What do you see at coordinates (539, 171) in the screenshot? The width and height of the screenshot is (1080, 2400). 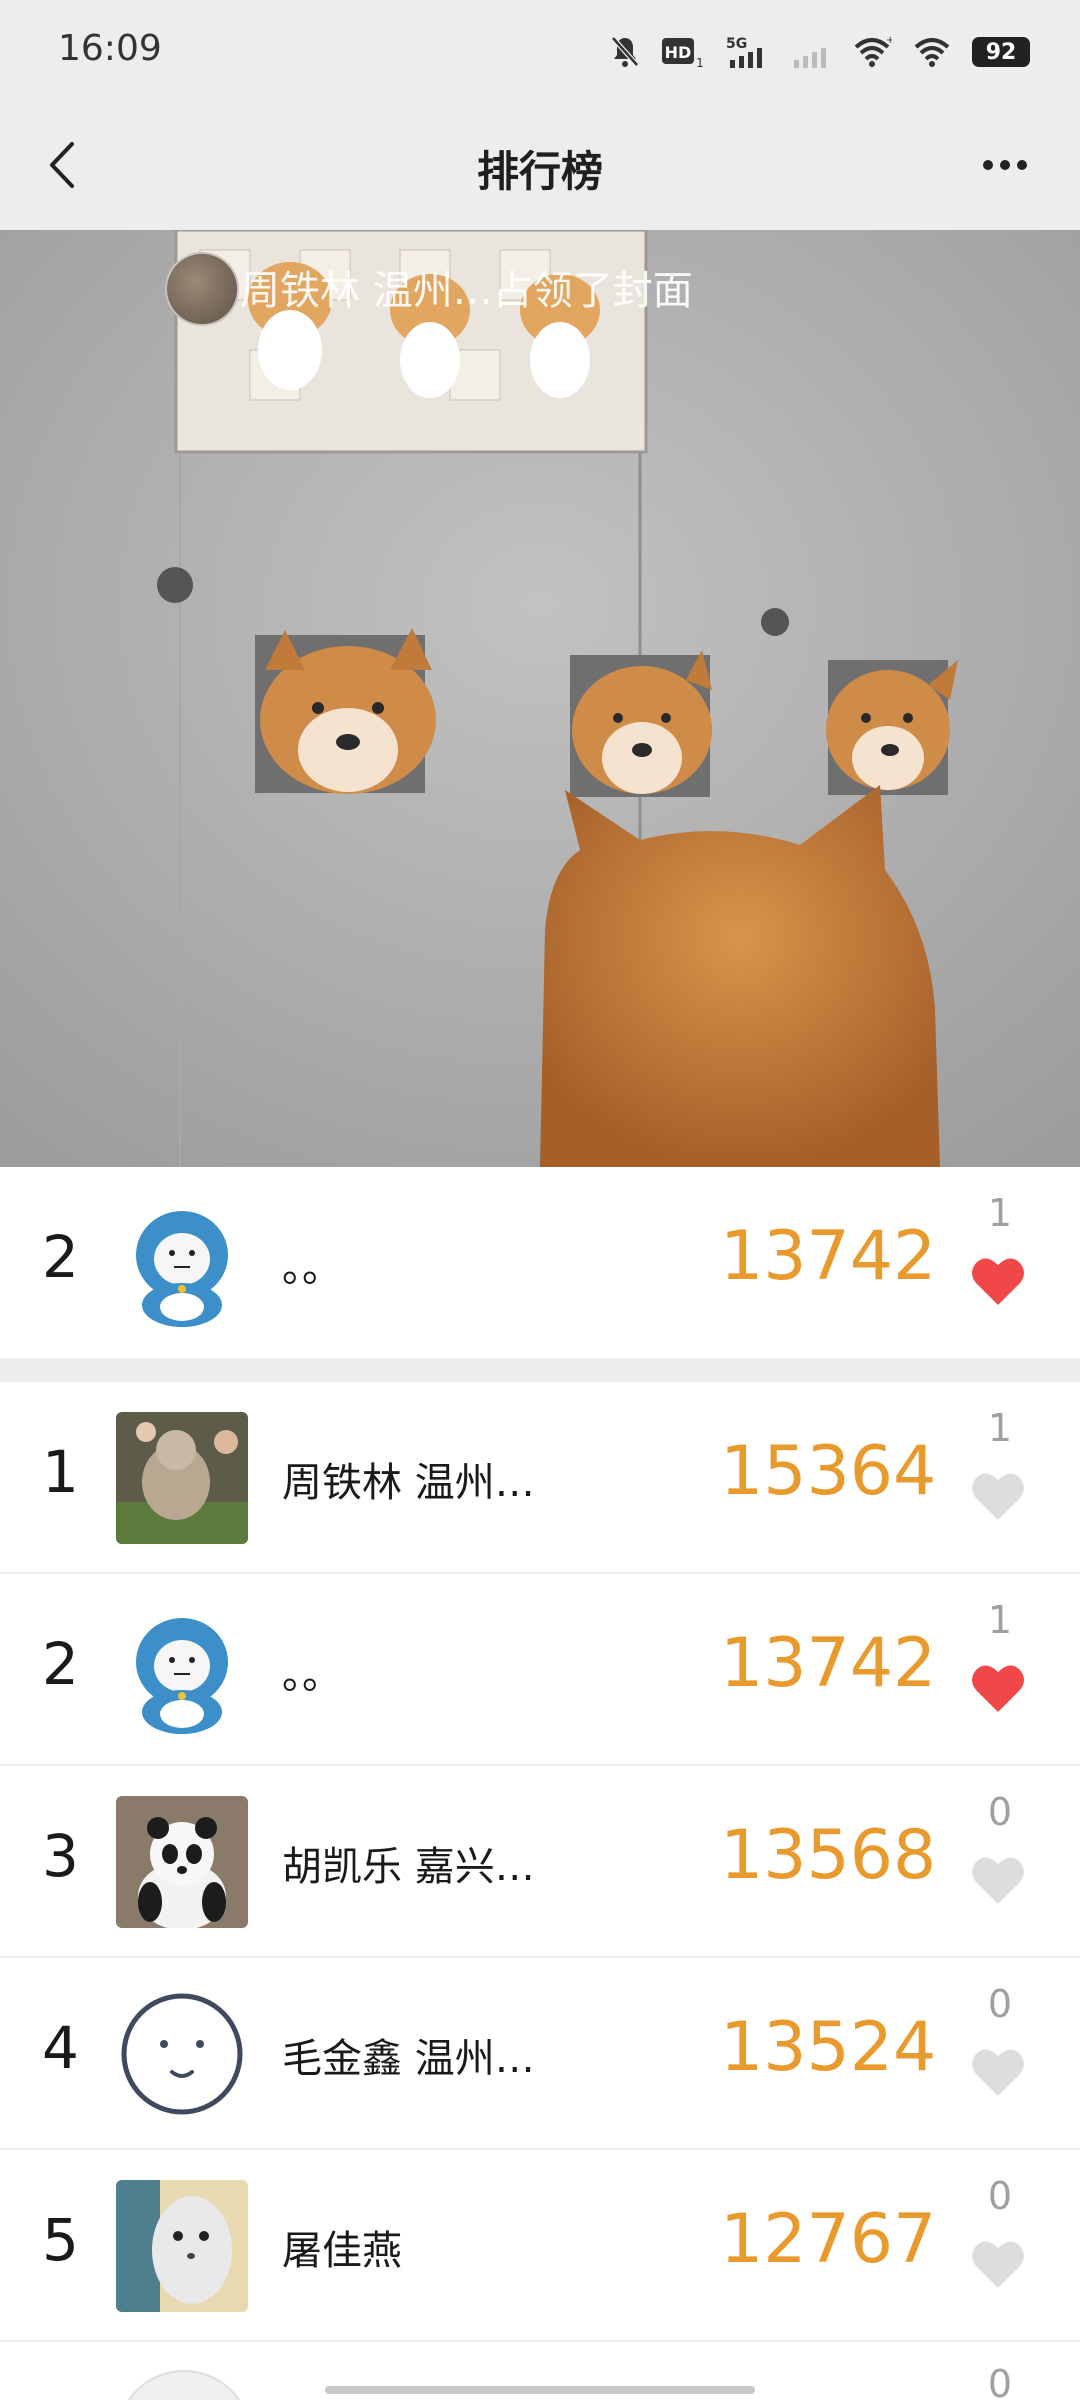 I see `page-title: 排行榜` at bounding box center [539, 171].